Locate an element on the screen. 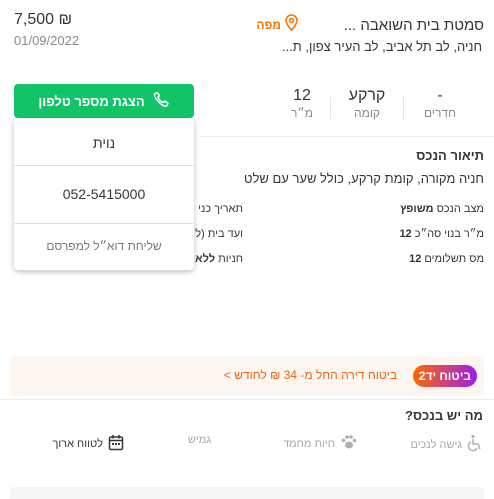 The height and width of the screenshot is (499, 494). detail-built-sqm-label: מ״ר בנוי סה״כ is located at coordinates (449, 234).